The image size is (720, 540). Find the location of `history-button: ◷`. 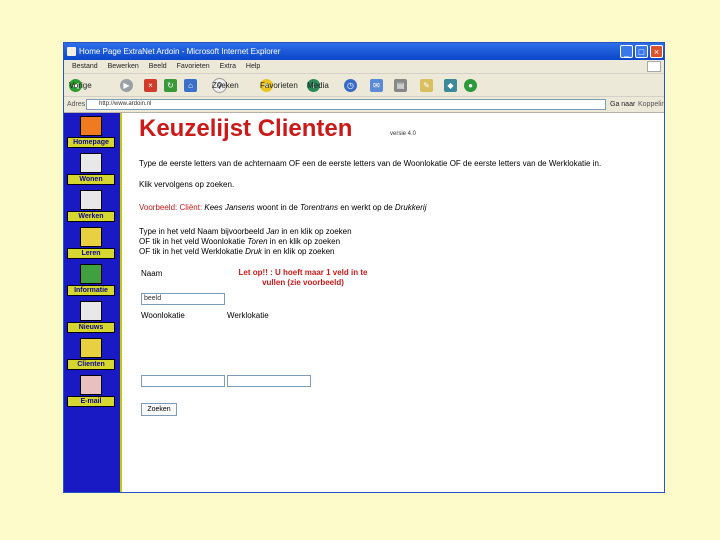

history-button: ◷ is located at coordinates (352, 85).